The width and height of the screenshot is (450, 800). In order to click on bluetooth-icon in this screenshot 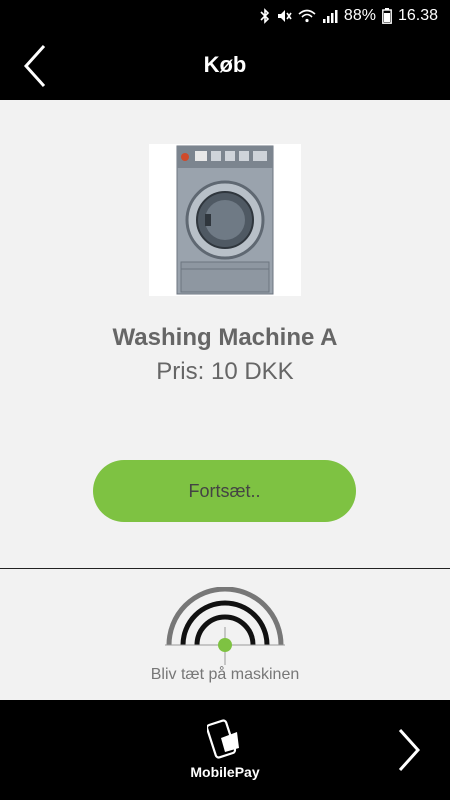, I will do `click(265, 16)`.